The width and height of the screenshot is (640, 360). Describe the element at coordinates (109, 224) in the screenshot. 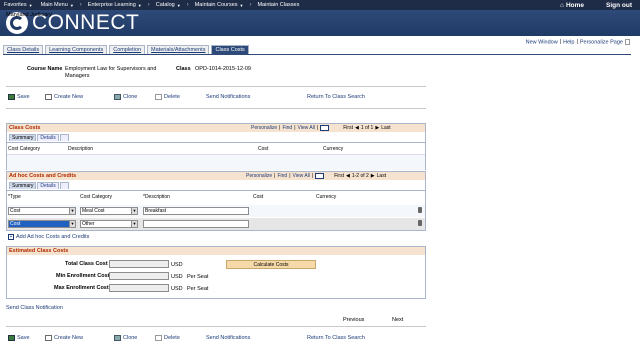

I see `cost-category-select: Other ▼` at that location.